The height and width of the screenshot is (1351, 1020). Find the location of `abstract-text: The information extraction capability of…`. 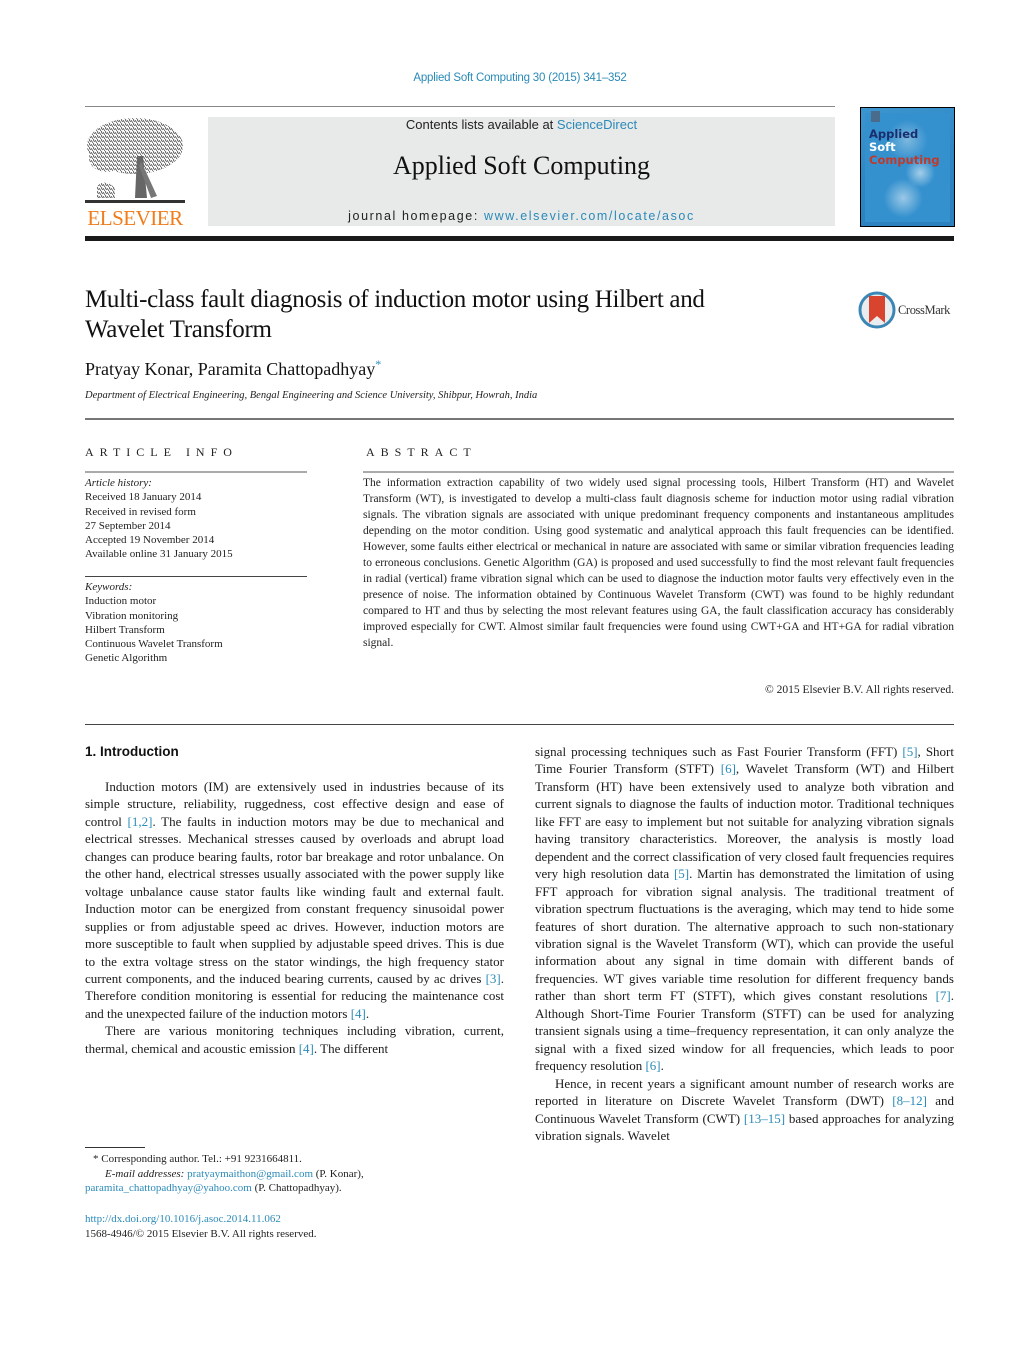

abstract-text: The information extraction capability of… is located at coordinates (658, 563).